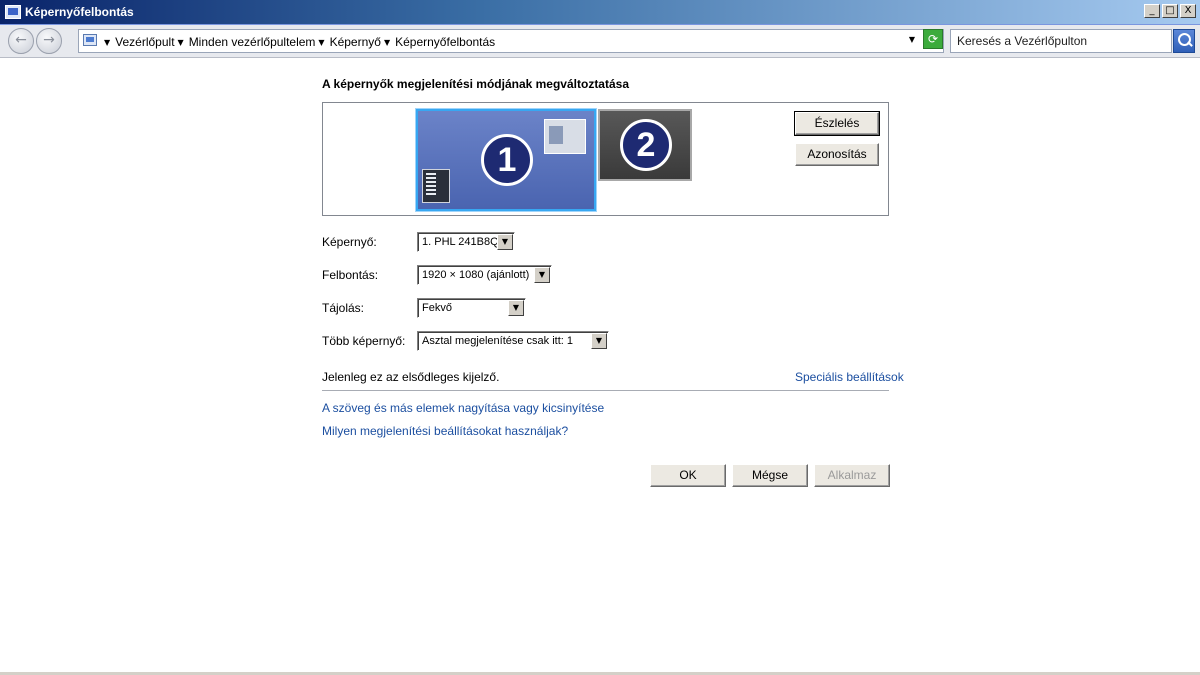 This screenshot has height=675, width=1200. Describe the element at coordinates (498, 341) in the screenshot. I see `multiple-displays-select-value: Asztal megjelenítése csak itt: 1` at that location.